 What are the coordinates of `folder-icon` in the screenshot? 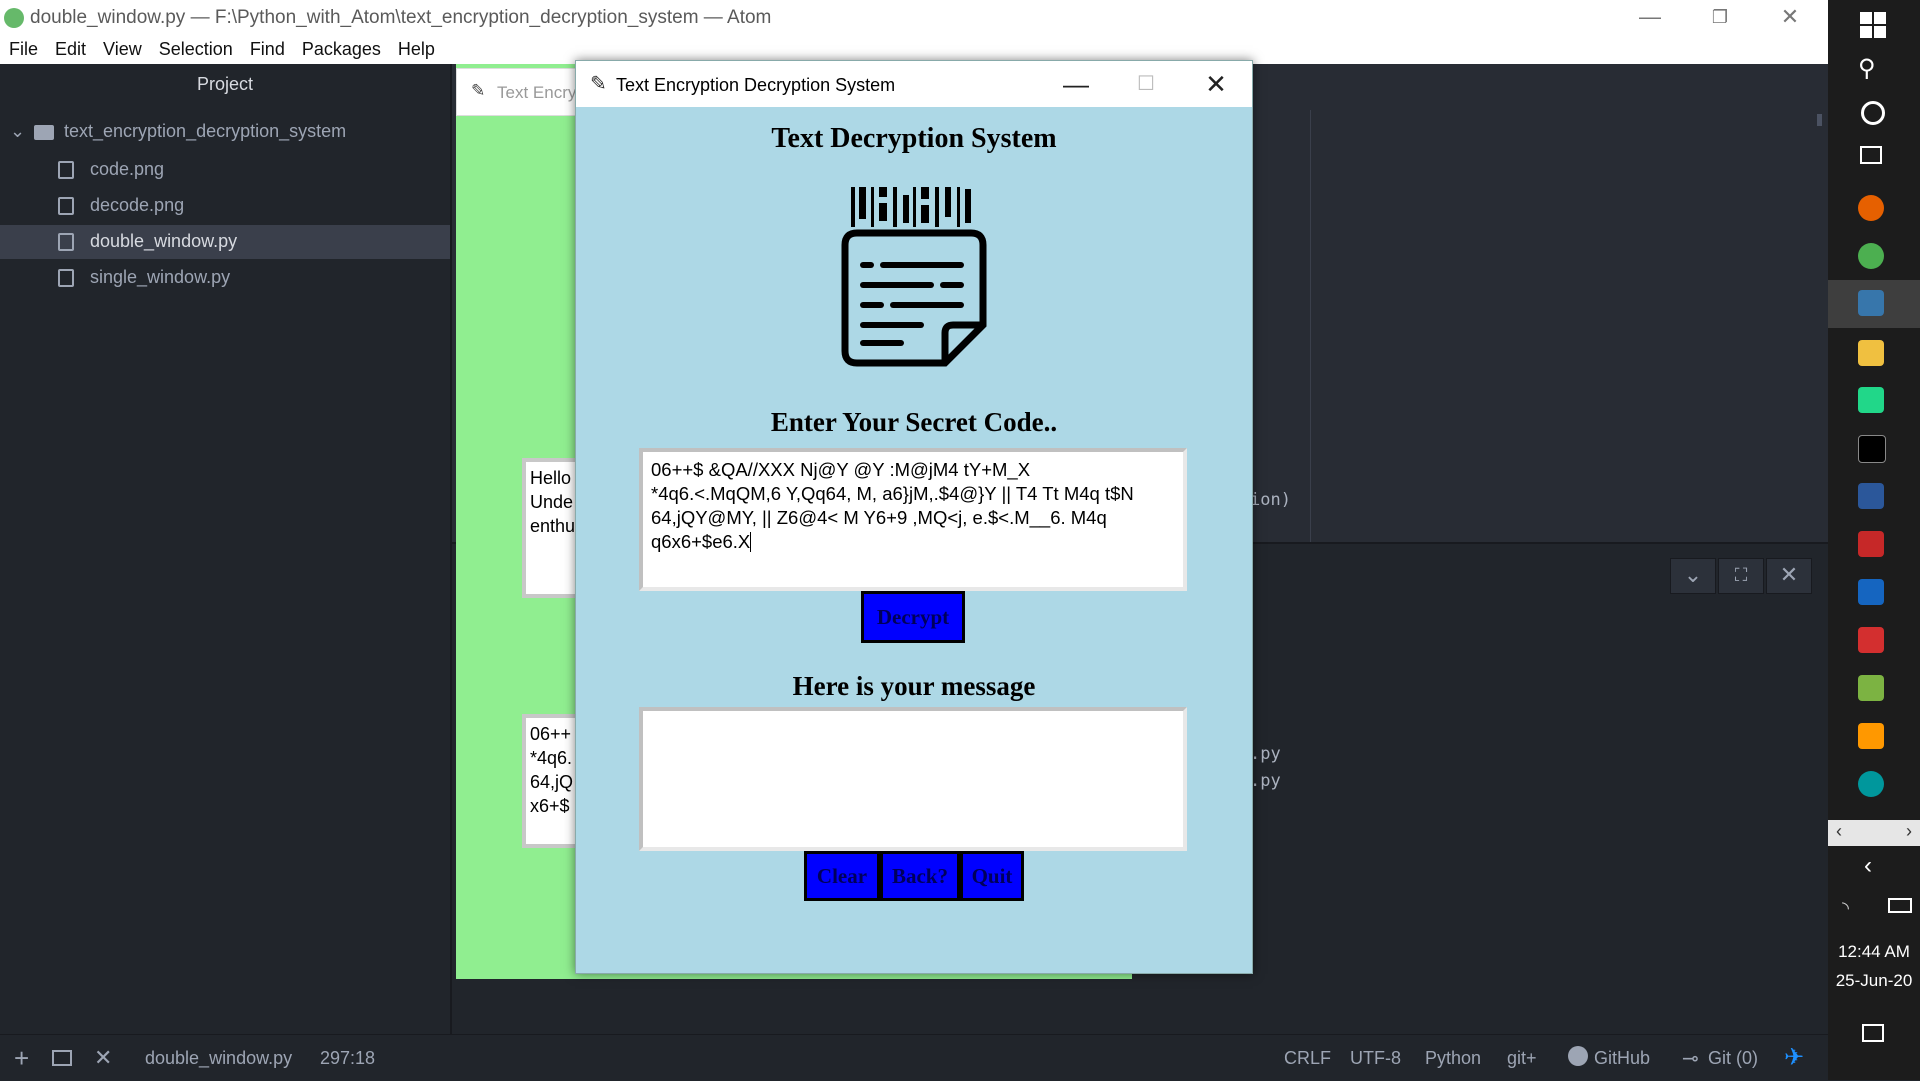 It's located at (44, 132).